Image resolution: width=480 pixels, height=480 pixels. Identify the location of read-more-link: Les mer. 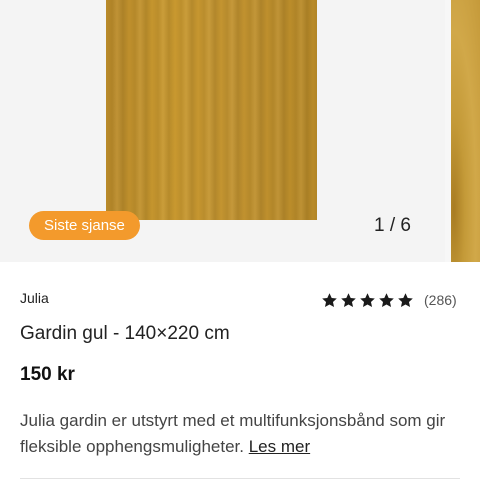
(279, 446).